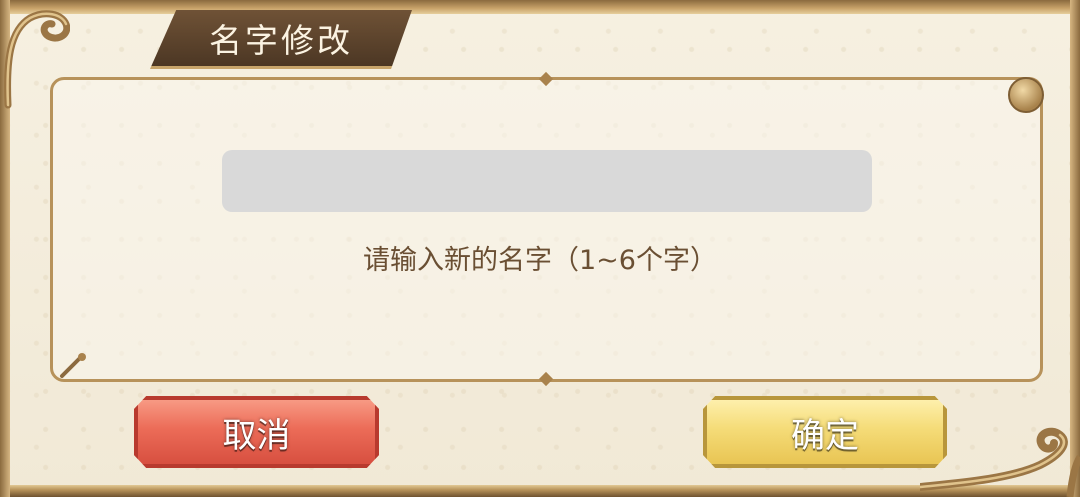 This screenshot has height=497, width=1080. Describe the element at coordinates (825, 432) in the screenshot. I see `confirm-button: 确定` at that location.